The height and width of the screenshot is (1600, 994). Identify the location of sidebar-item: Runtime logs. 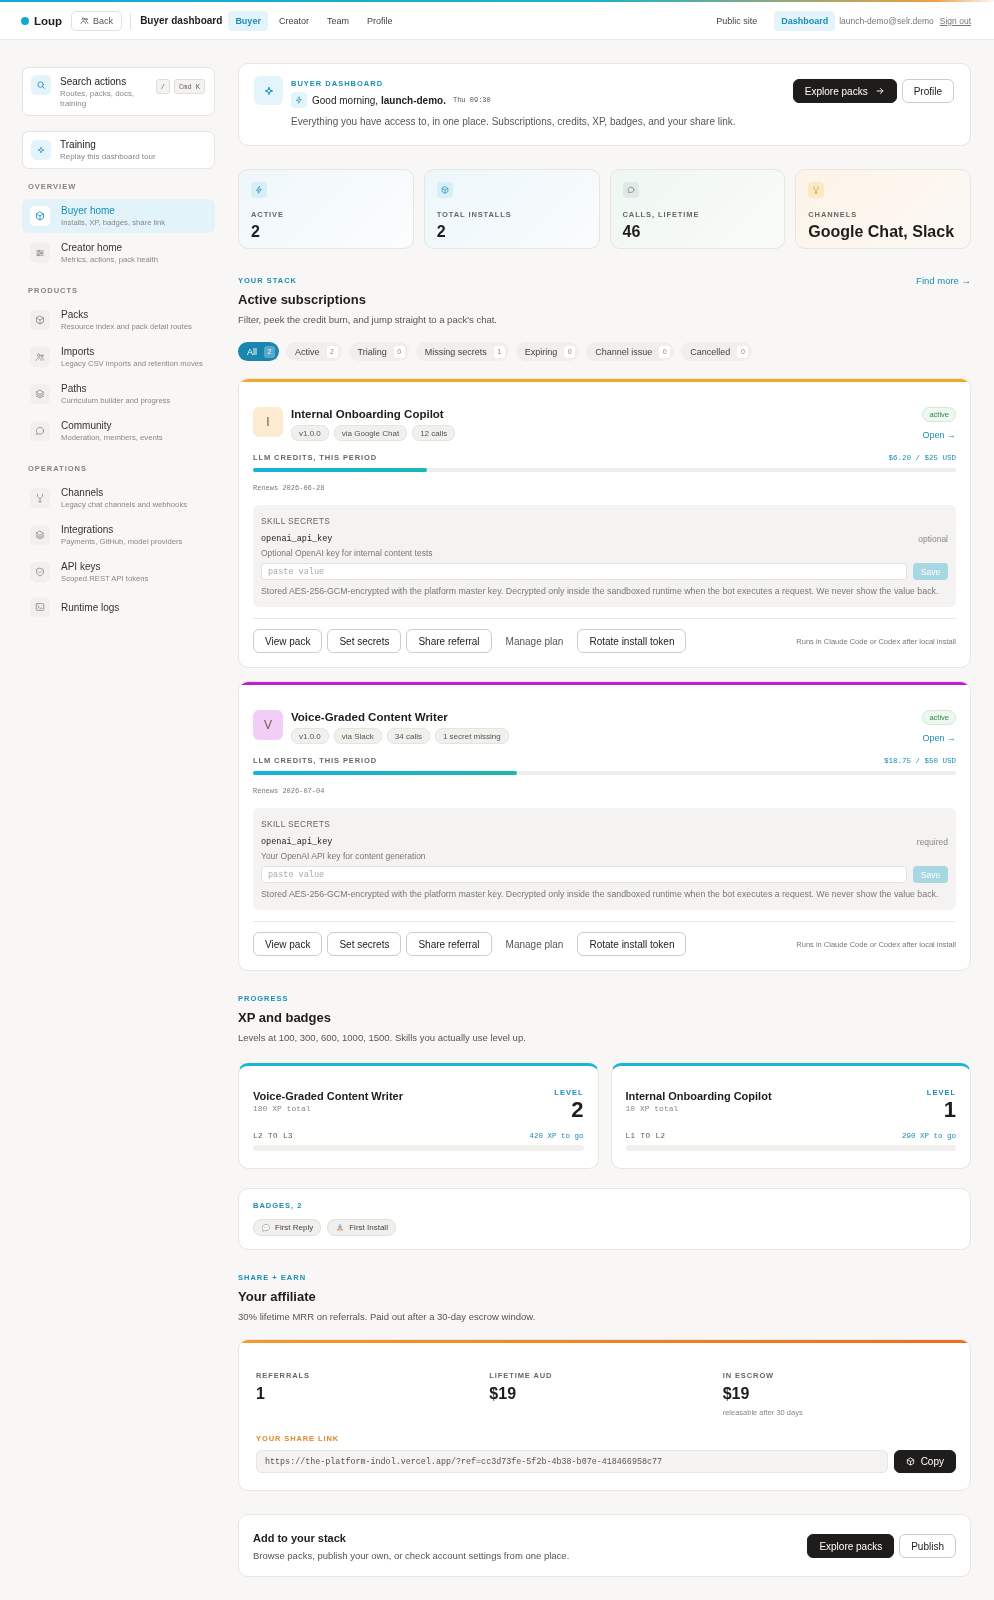
(118, 607).